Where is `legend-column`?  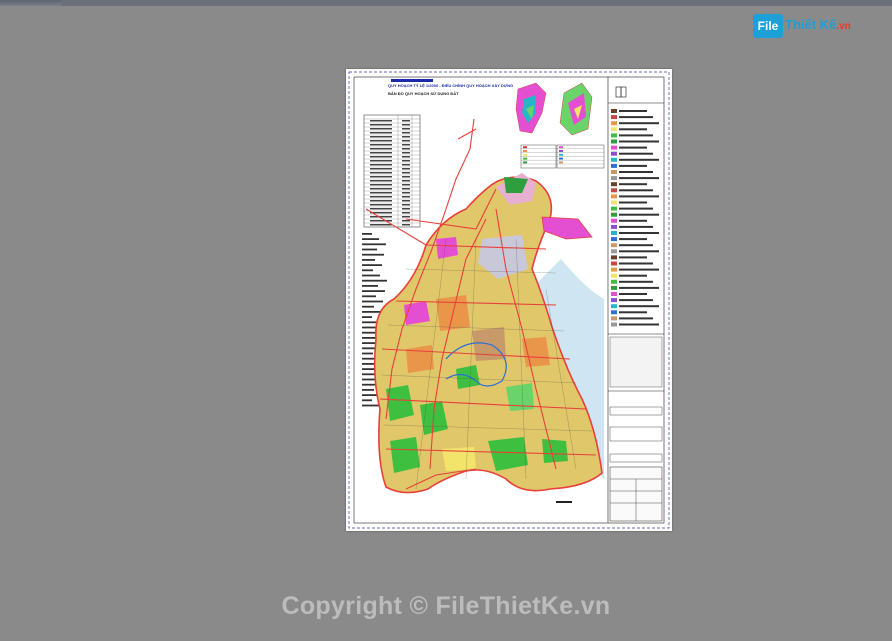 legend-column is located at coordinates (636, 304).